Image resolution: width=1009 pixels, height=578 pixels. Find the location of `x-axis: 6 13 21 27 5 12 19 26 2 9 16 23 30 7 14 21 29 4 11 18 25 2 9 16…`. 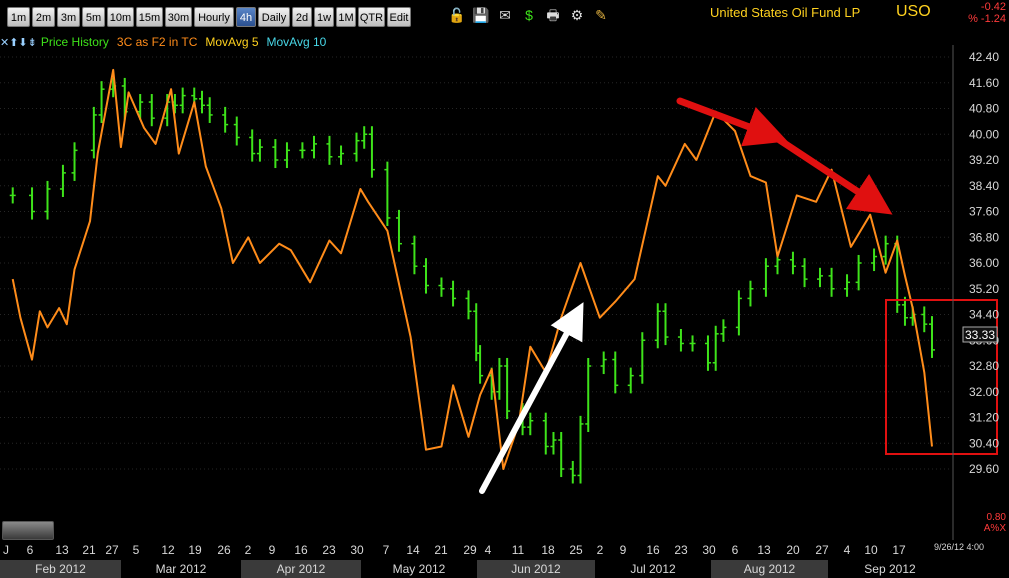

x-axis: 6 13 21 27 5 12 19 26 2 9 16 23 30 7 14 21 29 4 11 18 25 2 9 16… is located at coordinates (476, 560).